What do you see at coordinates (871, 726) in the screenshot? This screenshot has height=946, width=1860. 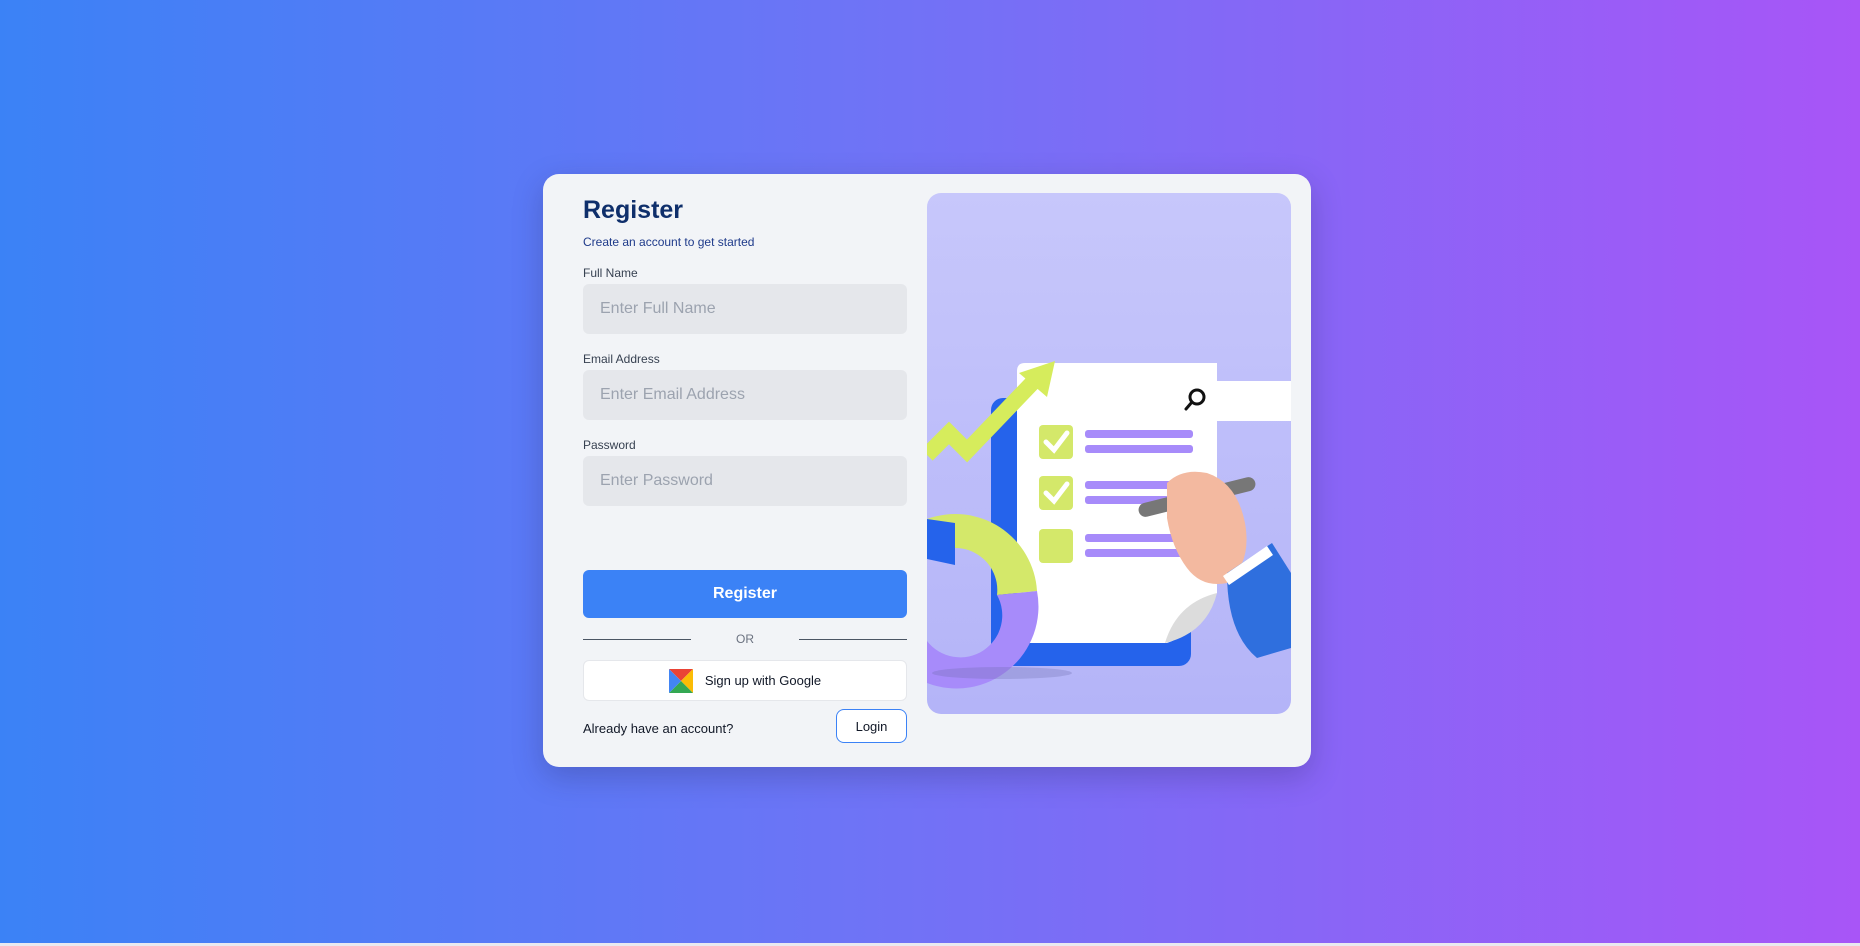 I see `login-button: Login` at bounding box center [871, 726].